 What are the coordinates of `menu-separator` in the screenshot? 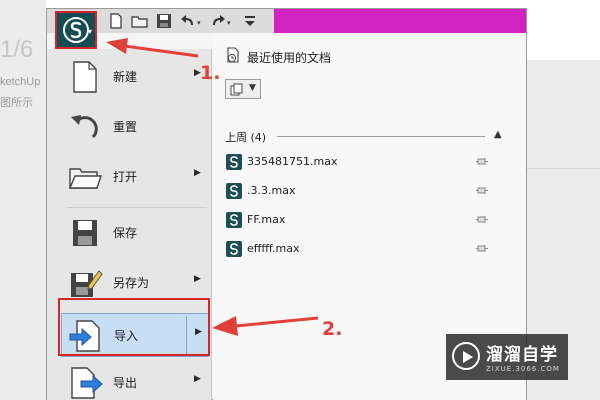 It's located at (137, 207).